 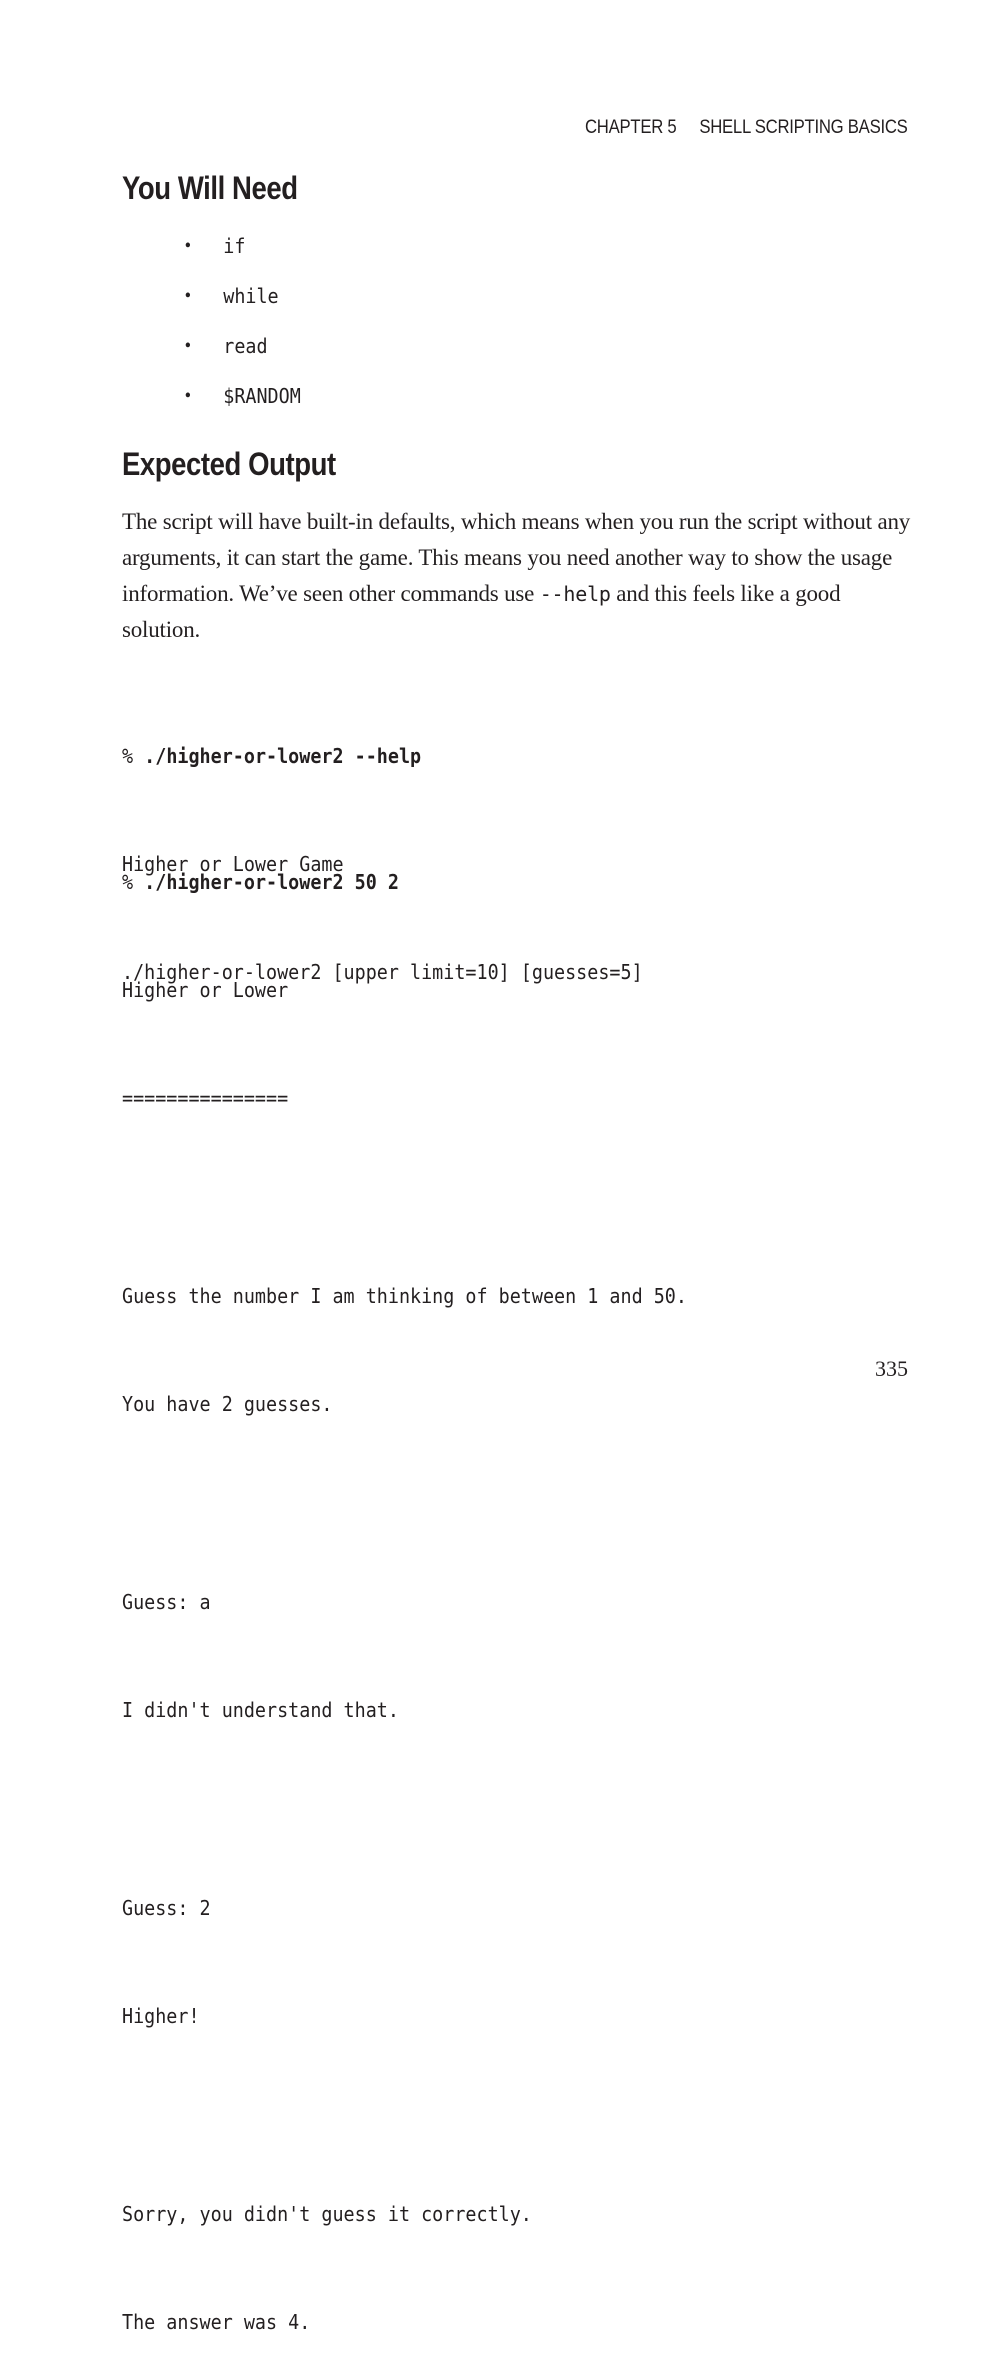 I want to click on output-line: Guess: a, so click(x=166, y=1602).